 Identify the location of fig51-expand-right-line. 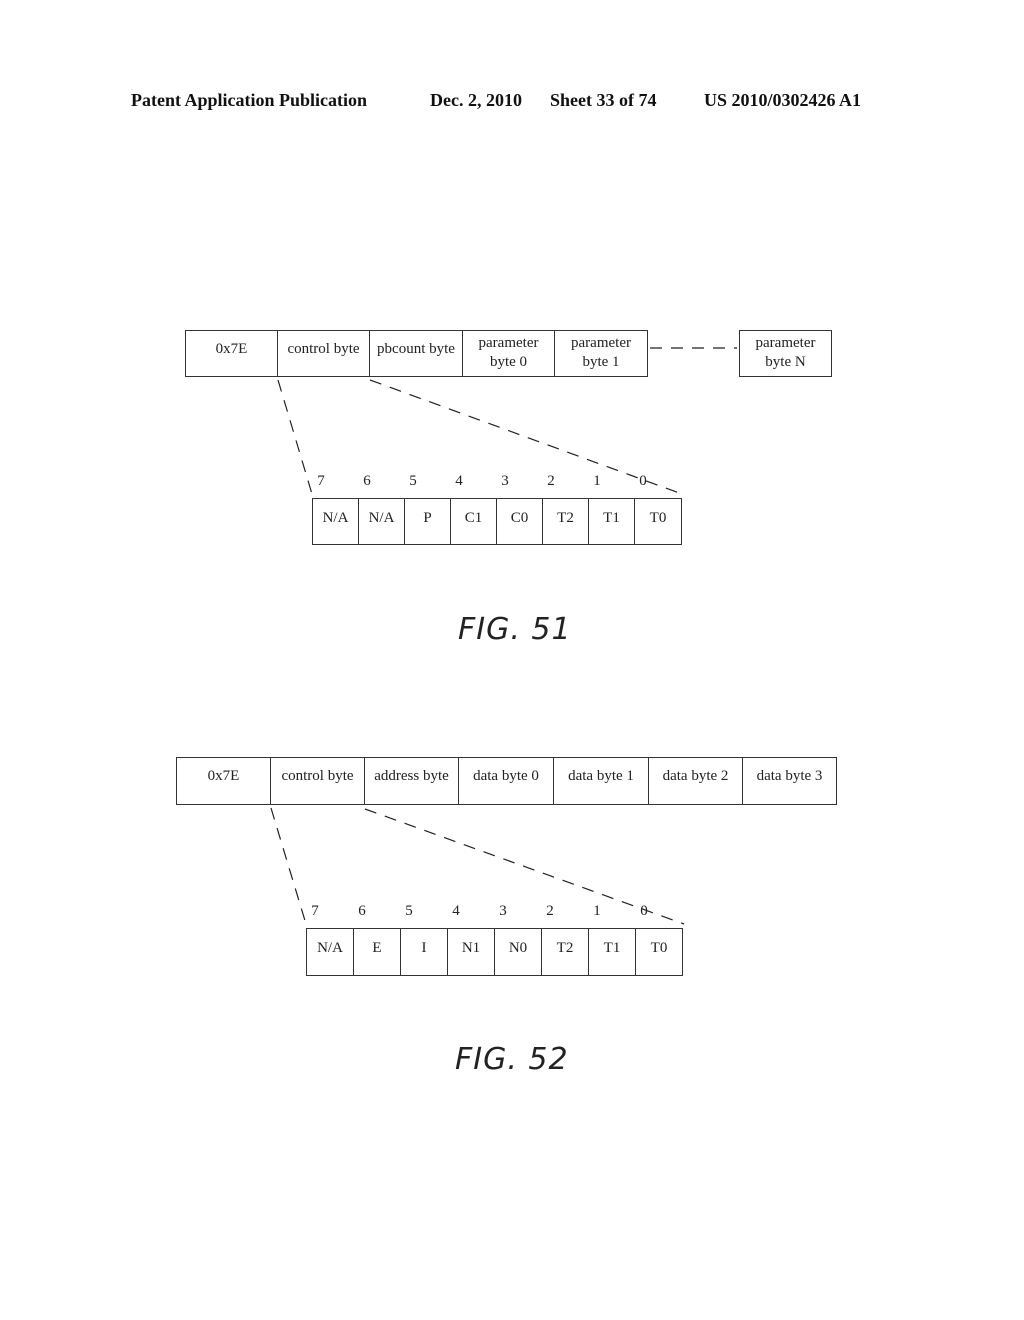
(526, 437).